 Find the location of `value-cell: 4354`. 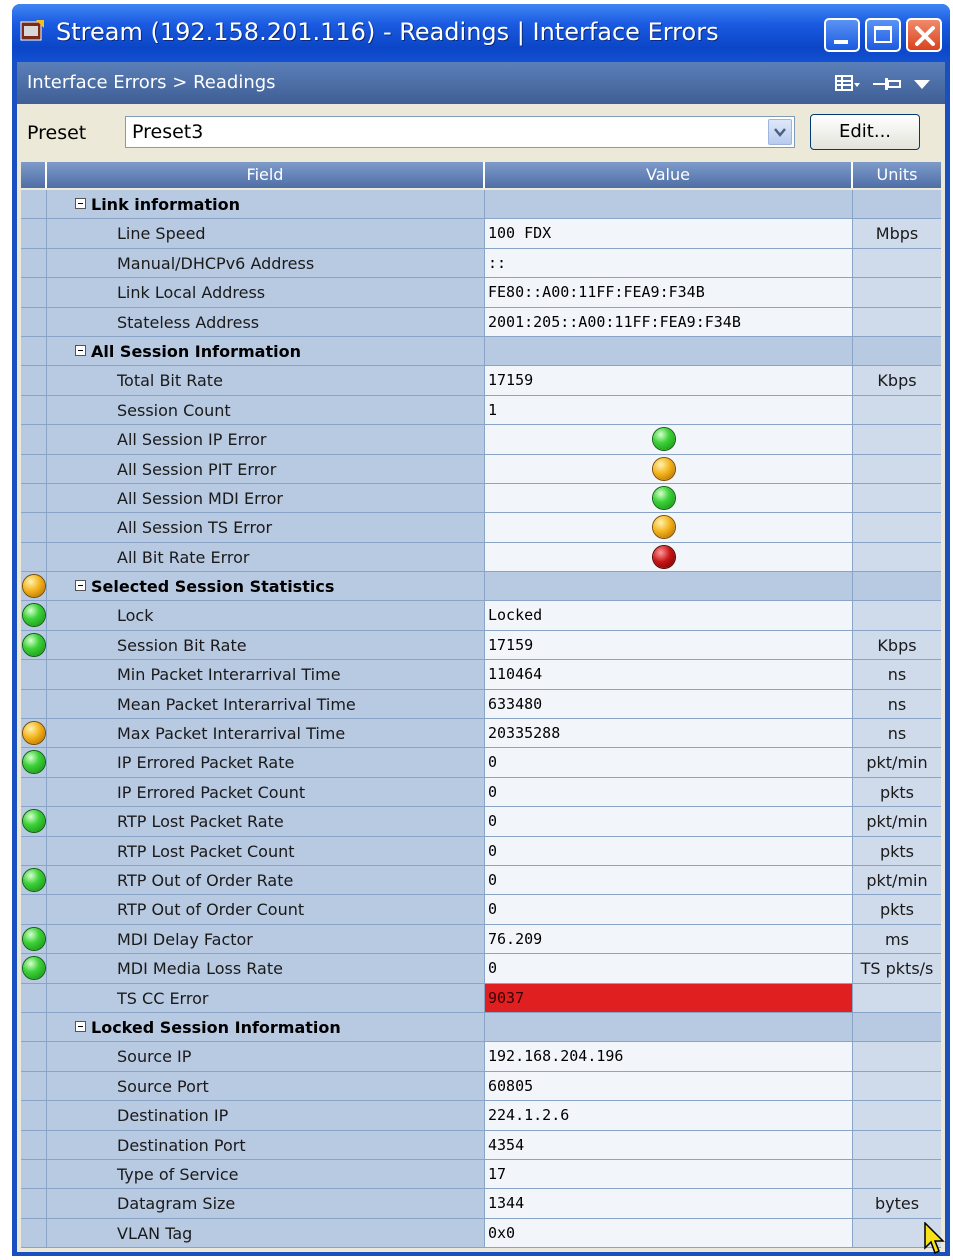

value-cell: 4354 is located at coordinates (669, 1145).